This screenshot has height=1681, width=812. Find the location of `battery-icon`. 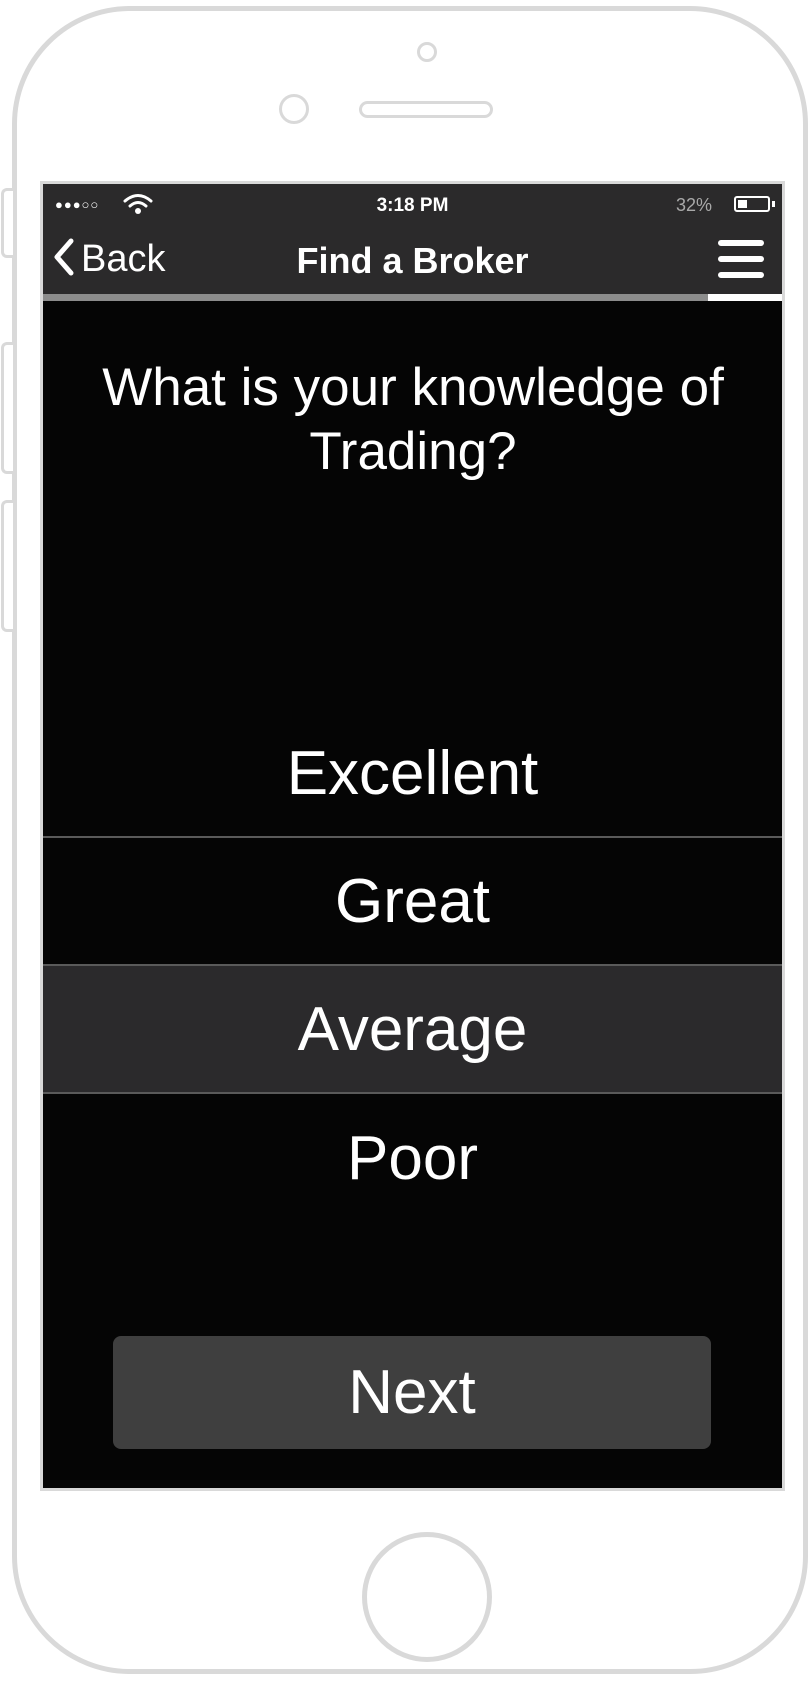

battery-icon is located at coordinates (752, 204).